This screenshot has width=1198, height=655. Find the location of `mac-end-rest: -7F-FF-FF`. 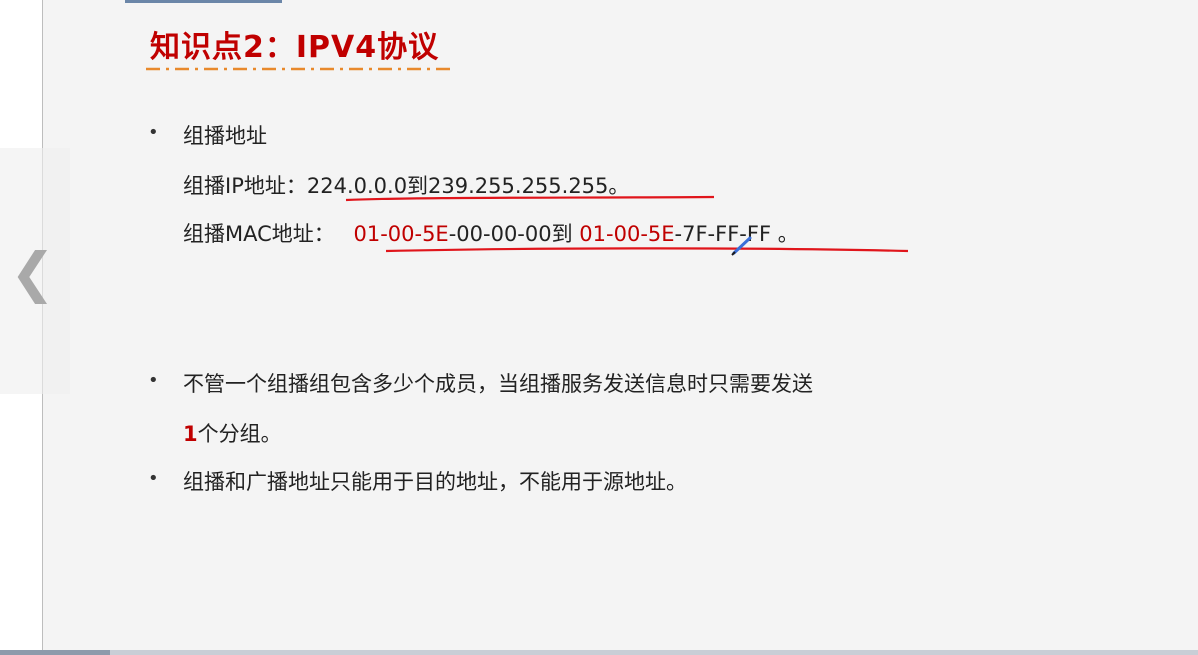

mac-end-rest: -7F-FF-FF is located at coordinates (723, 234).